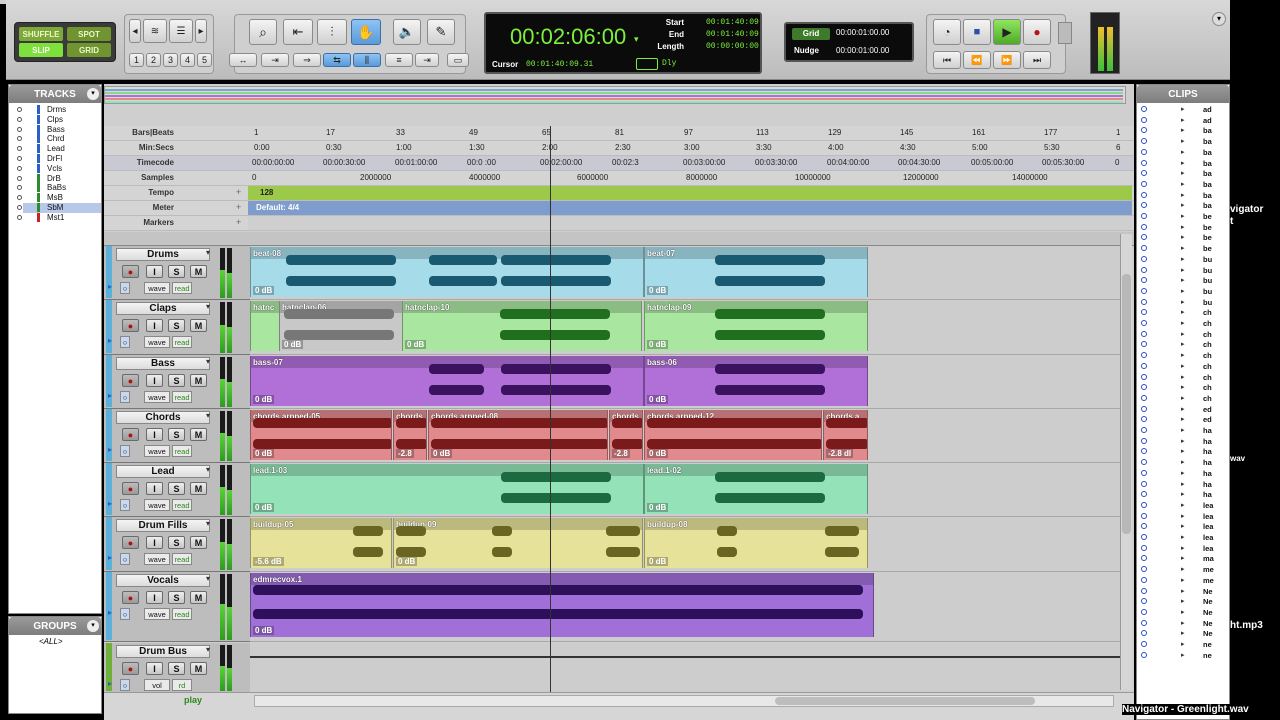  Describe the element at coordinates (163, 308) in the screenshot. I see `track-name: Claps` at that location.